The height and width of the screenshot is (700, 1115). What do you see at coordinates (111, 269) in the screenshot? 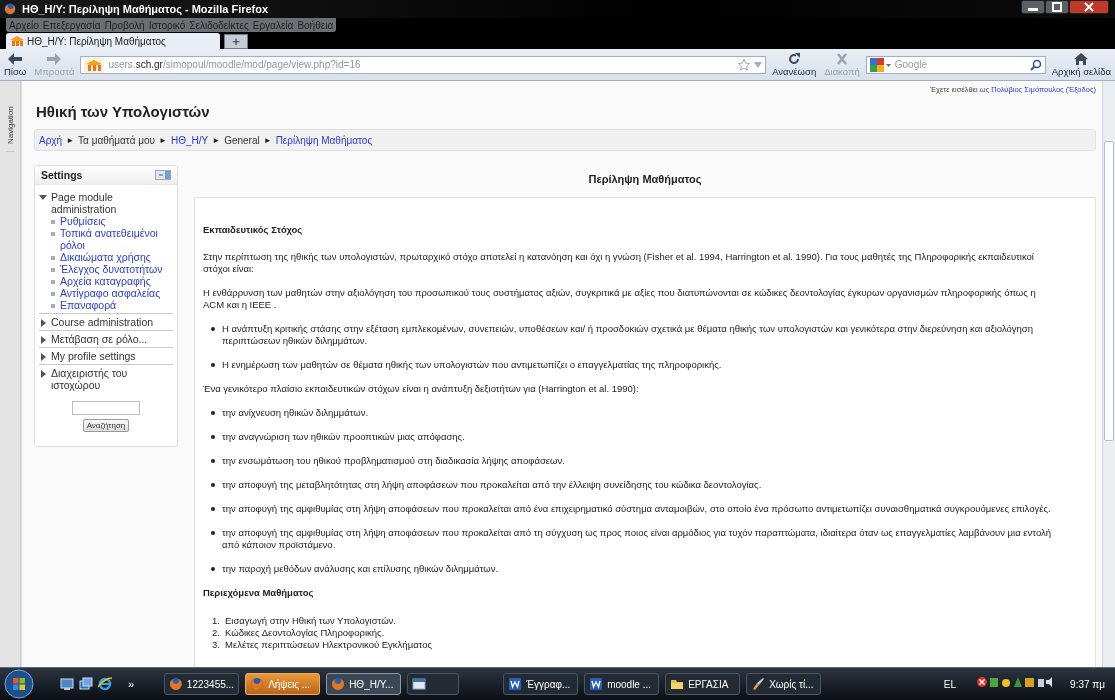
I see `settings-link: Έλεγχος δυνατοτήτων` at bounding box center [111, 269].